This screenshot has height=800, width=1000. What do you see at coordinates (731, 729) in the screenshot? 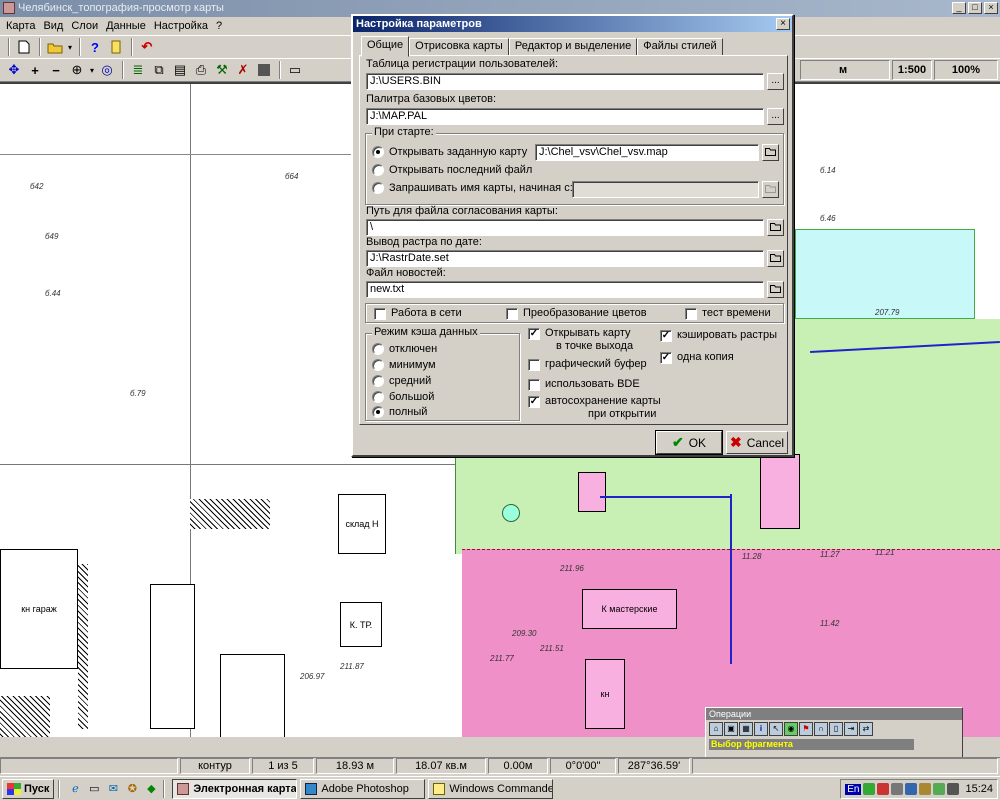
I see `stamp-icon: ▣` at bounding box center [731, 729].